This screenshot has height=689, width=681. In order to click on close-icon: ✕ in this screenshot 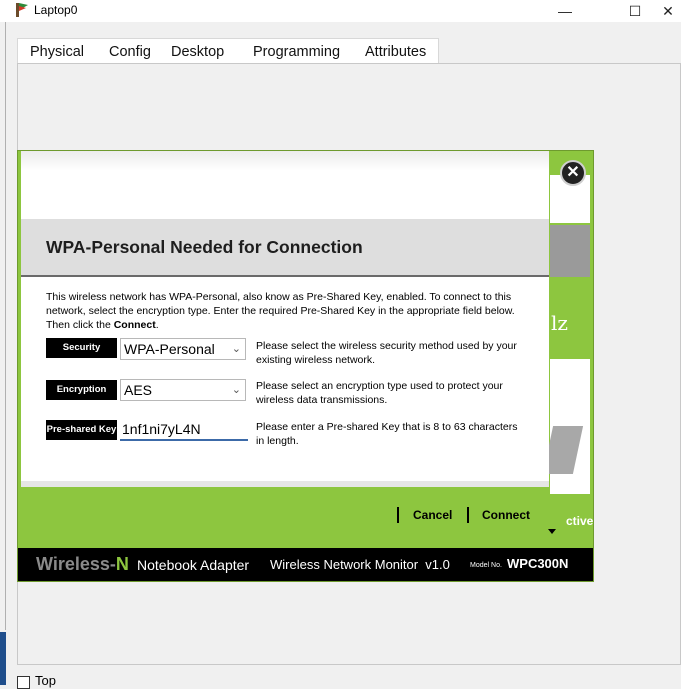, I will do `click(573, 173)`.